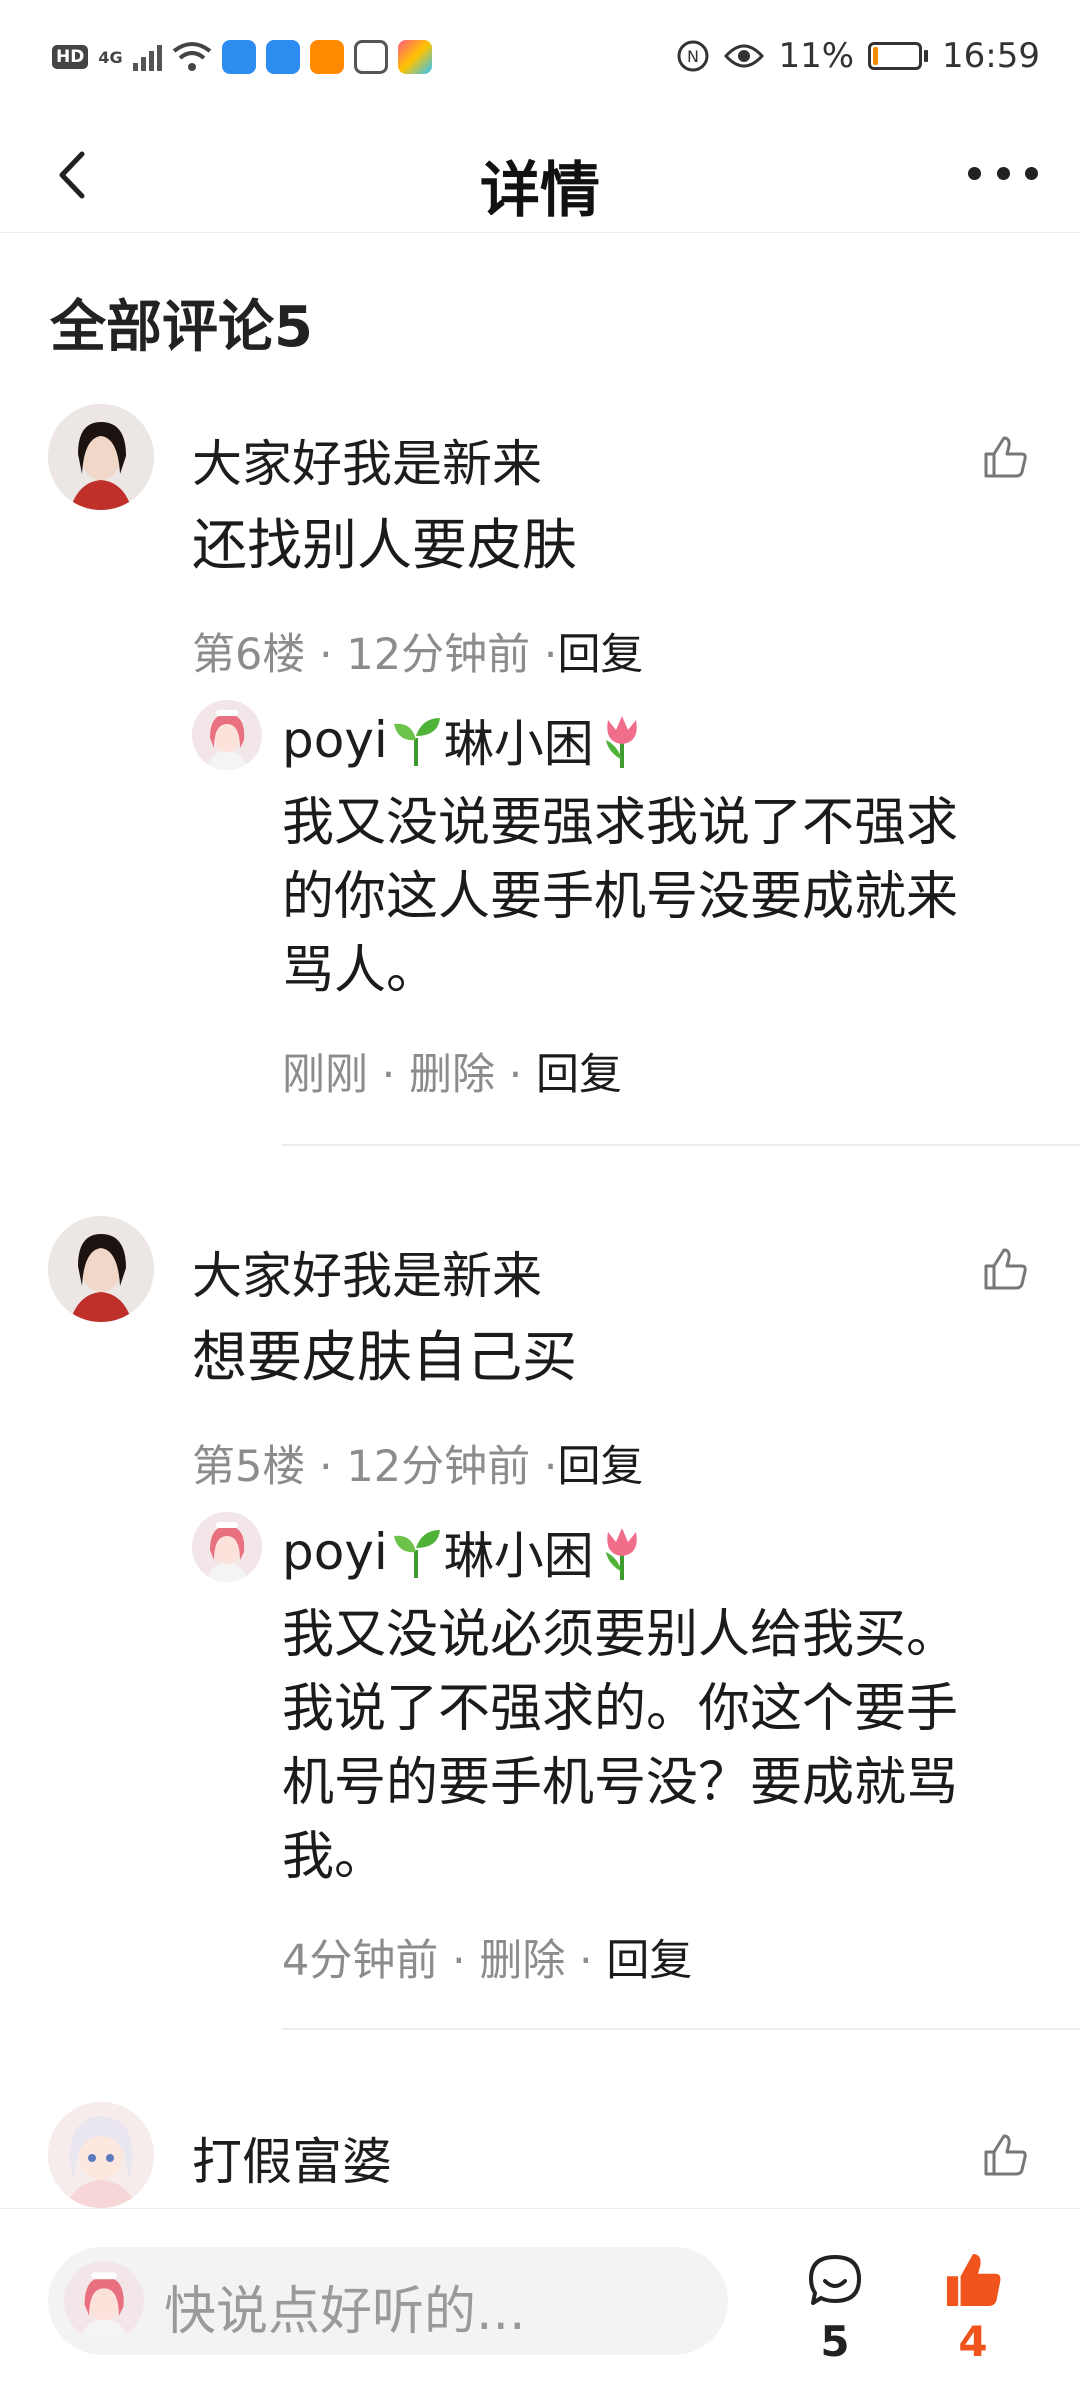 The height and width of the screenshot is (2389, 1080). I want to click on eye-icon, so click(744, 56).